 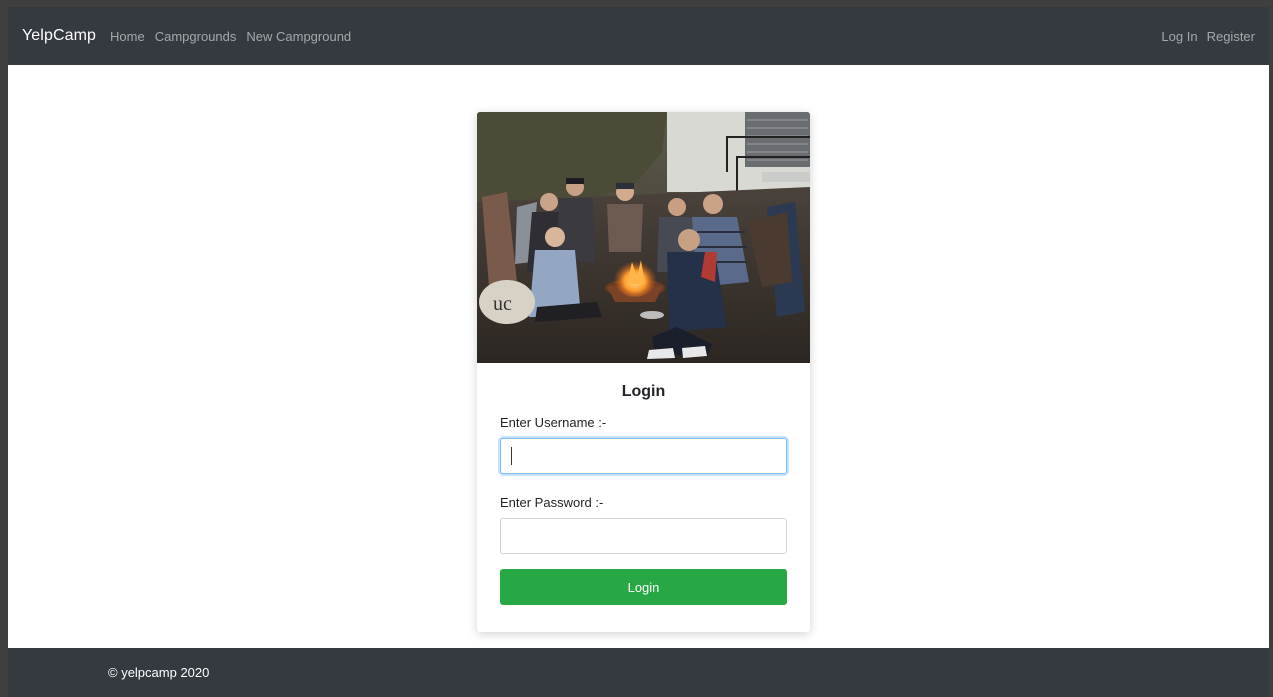 What do you see at coordinates (638, 672) in the screenshot?
I see `page-footer: © yelpcamp 2020` at bounding box center [638, 672].